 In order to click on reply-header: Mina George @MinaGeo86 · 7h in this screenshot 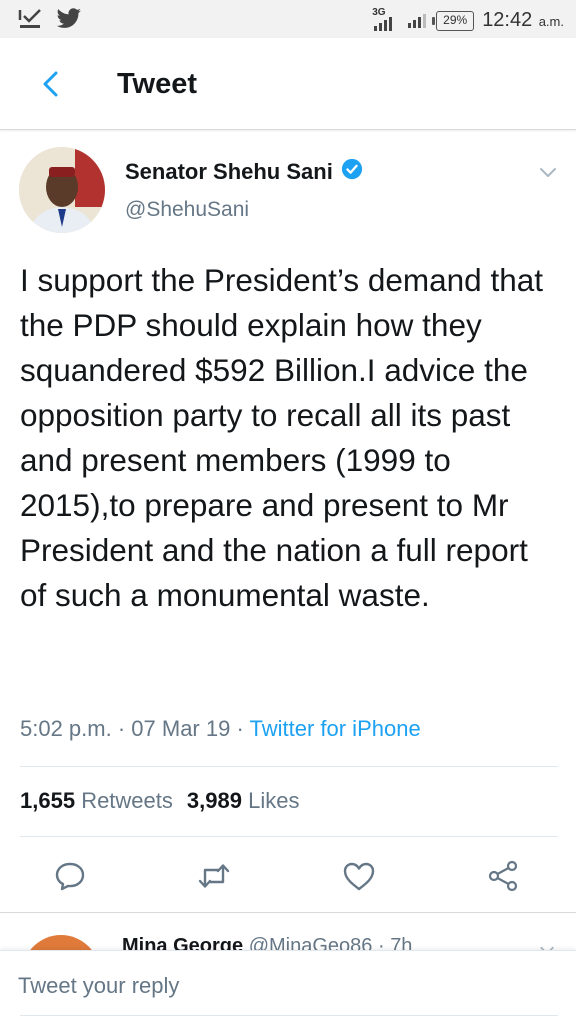, I will do `click(267, 943)`.